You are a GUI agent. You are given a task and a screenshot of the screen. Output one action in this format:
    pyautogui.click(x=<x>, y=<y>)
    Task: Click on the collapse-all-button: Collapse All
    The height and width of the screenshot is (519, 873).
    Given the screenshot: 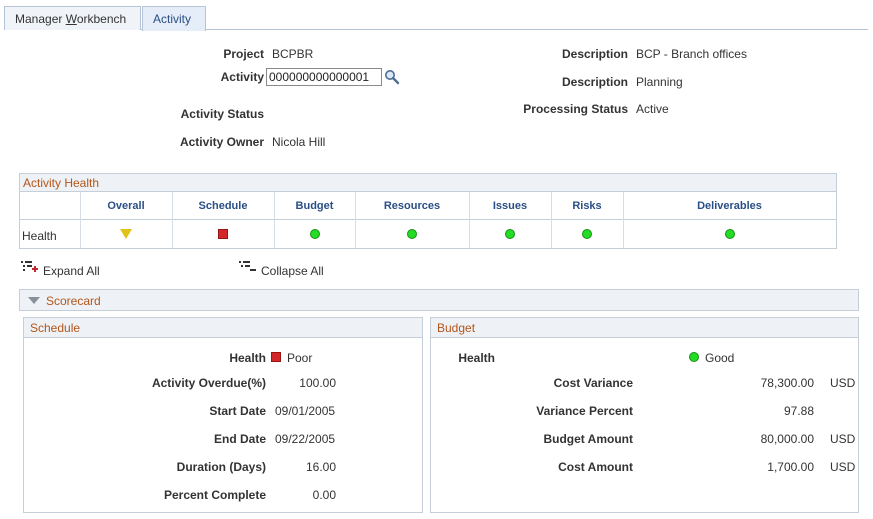 What is the action you would take?
    pyautogui.click(x=288, y=268)
    